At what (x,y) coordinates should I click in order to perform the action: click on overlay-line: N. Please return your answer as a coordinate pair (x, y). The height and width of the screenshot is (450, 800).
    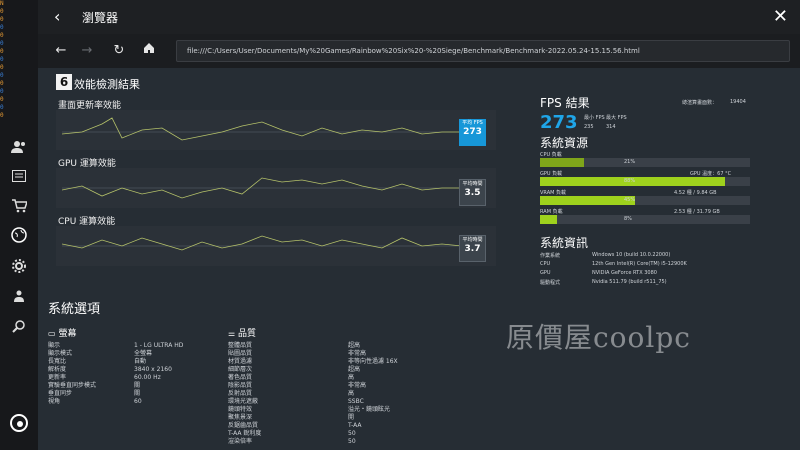
    Looking at the image, I should click on (2, 3).